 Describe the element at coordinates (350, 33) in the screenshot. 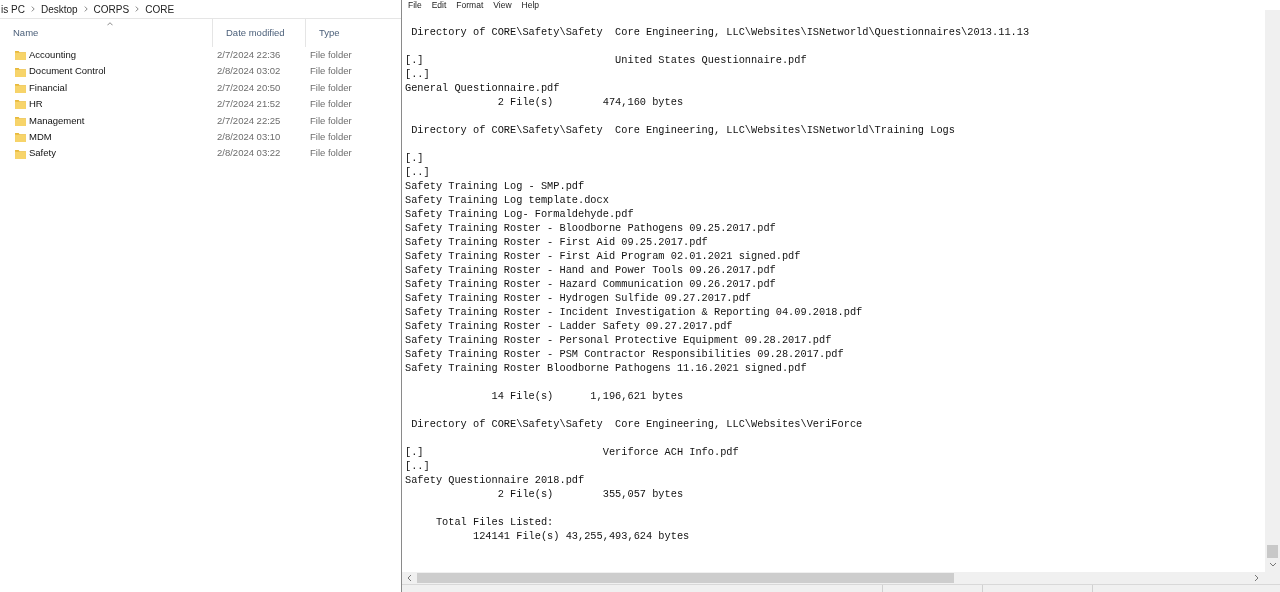

I see `column-header: Type` at that location.